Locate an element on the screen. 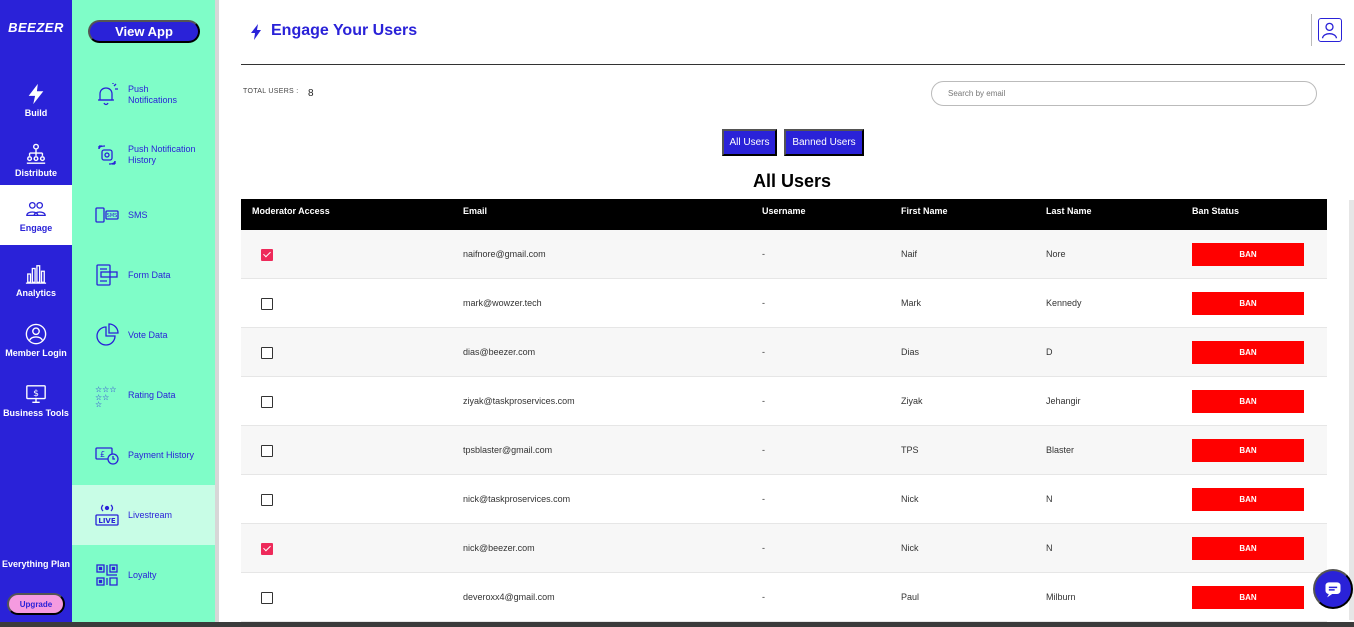 Image resolution: width=1354 pixels, height=627 pixels. submenu-item-push-notifications: Push Notifications is located at coordinates (143, 95).